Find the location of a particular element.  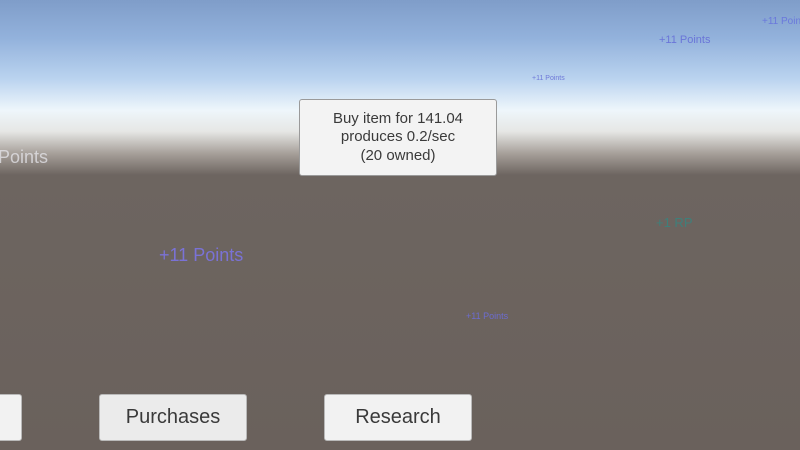

floating-points-top-right: +11 Points is located at coordinates (685, 40).